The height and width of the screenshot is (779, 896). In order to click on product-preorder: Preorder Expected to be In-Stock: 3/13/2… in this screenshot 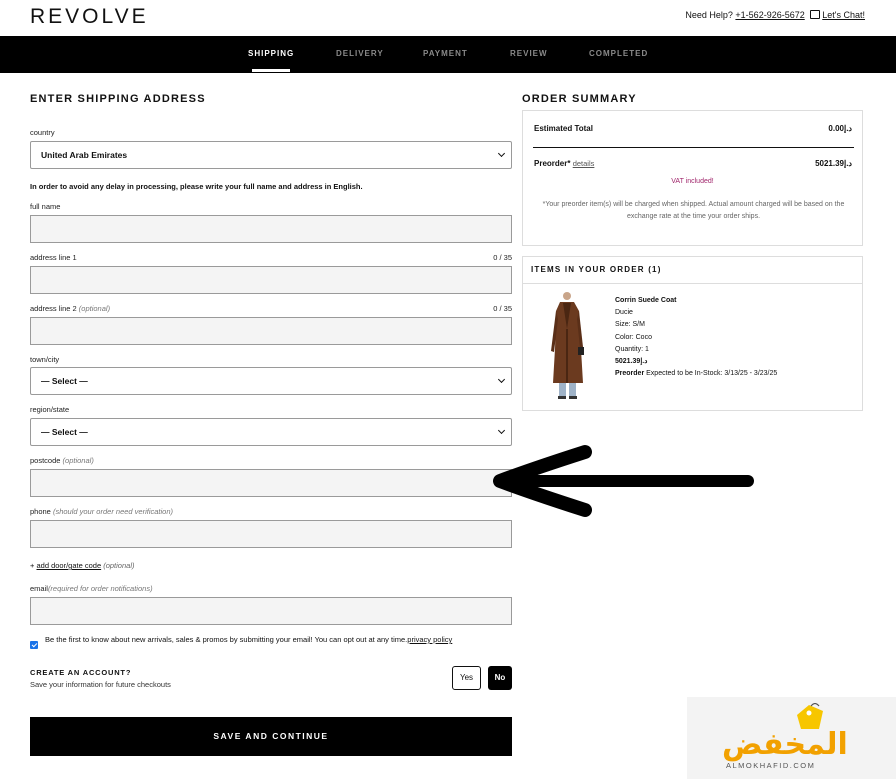, I will do `click(696, 374)`.